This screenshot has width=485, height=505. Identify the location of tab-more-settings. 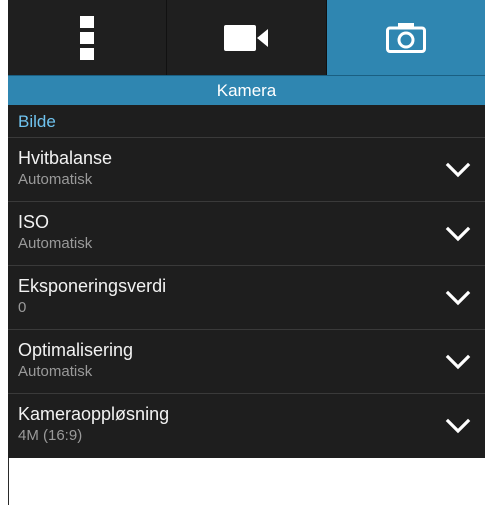
(87, 37).